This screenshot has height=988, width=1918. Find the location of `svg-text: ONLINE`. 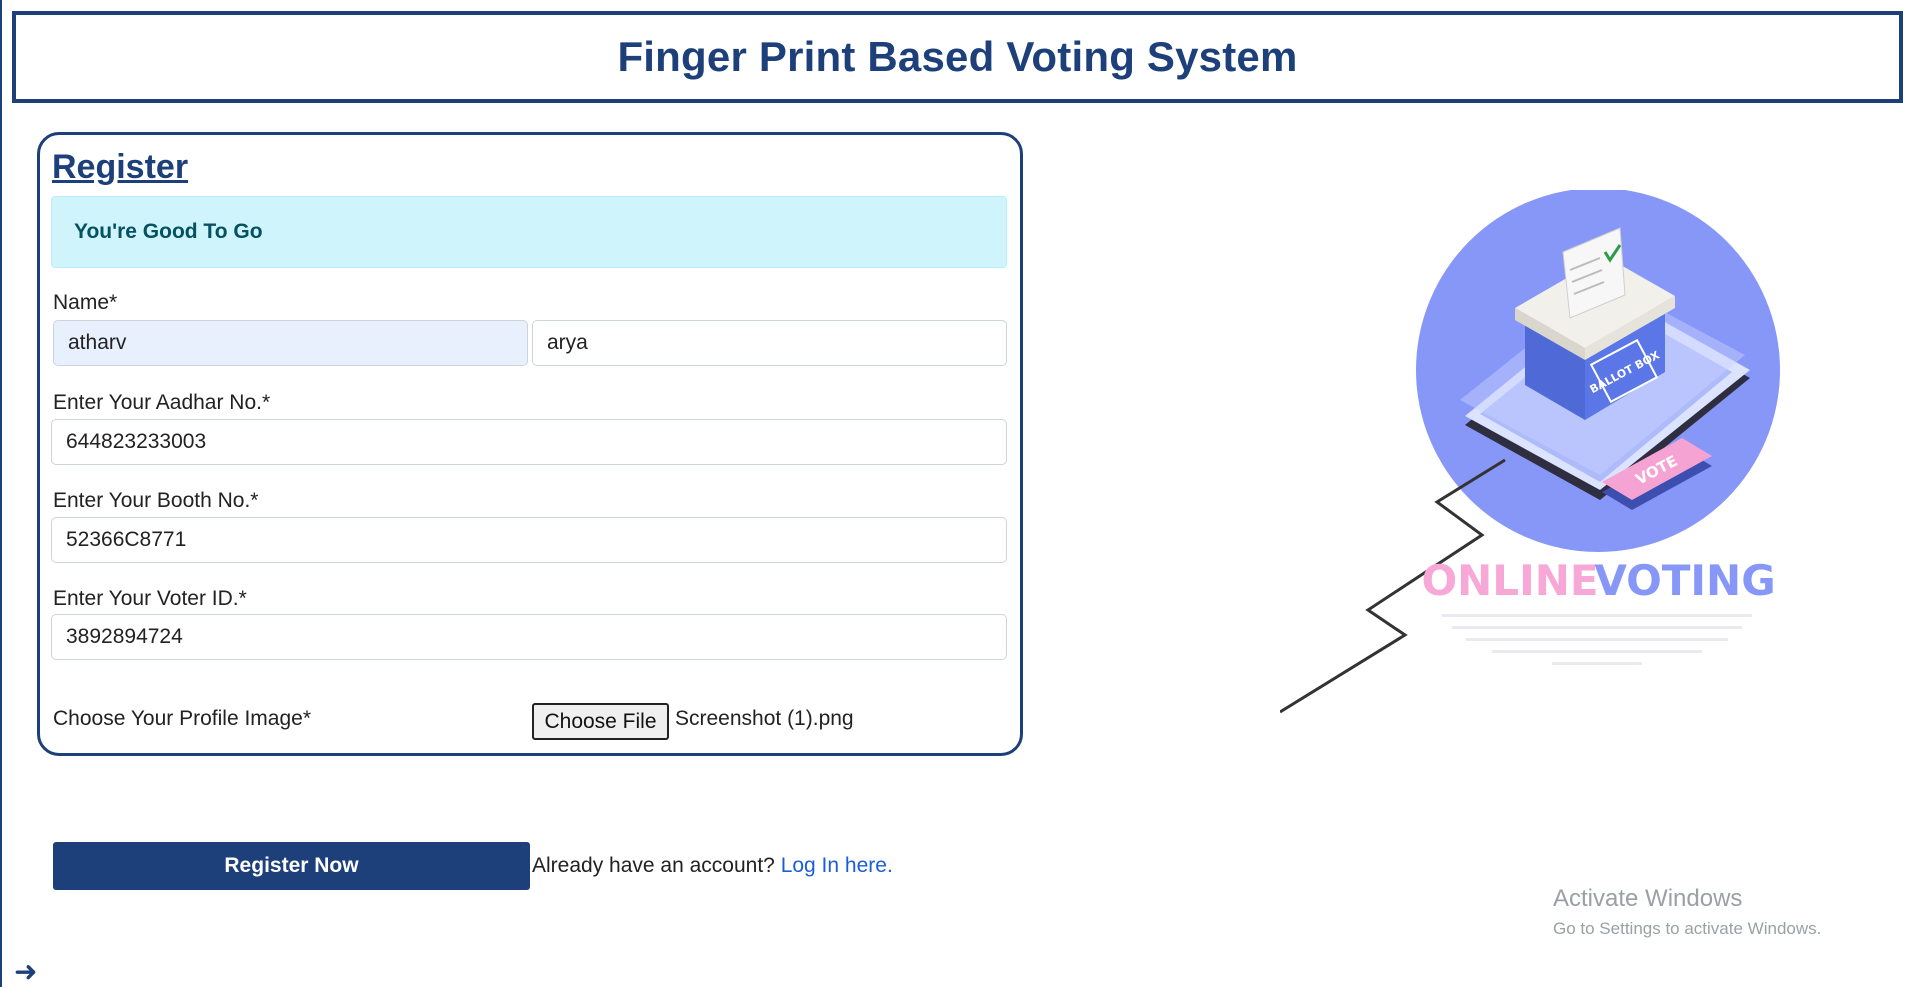

svg-text: ONLINE is located at coordinates (1509, 580).